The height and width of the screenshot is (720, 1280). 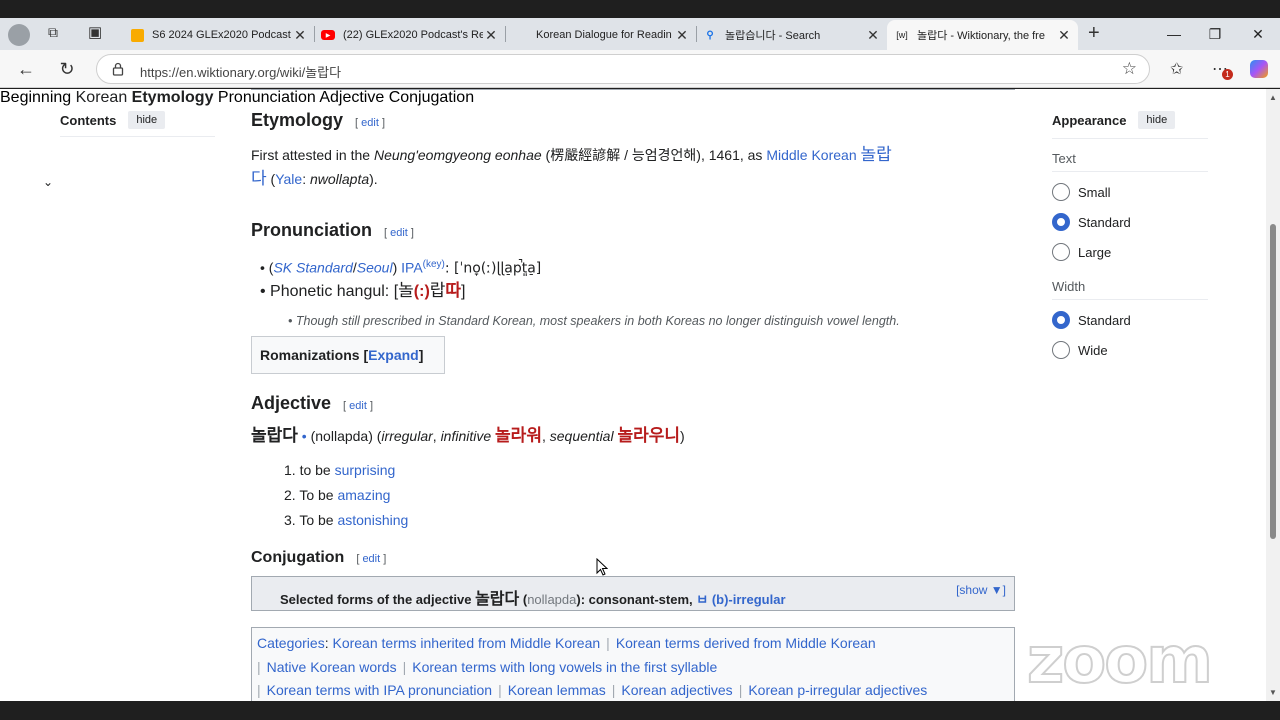 I want to click on reload-icon: ↻, so click(x=67, y=69).